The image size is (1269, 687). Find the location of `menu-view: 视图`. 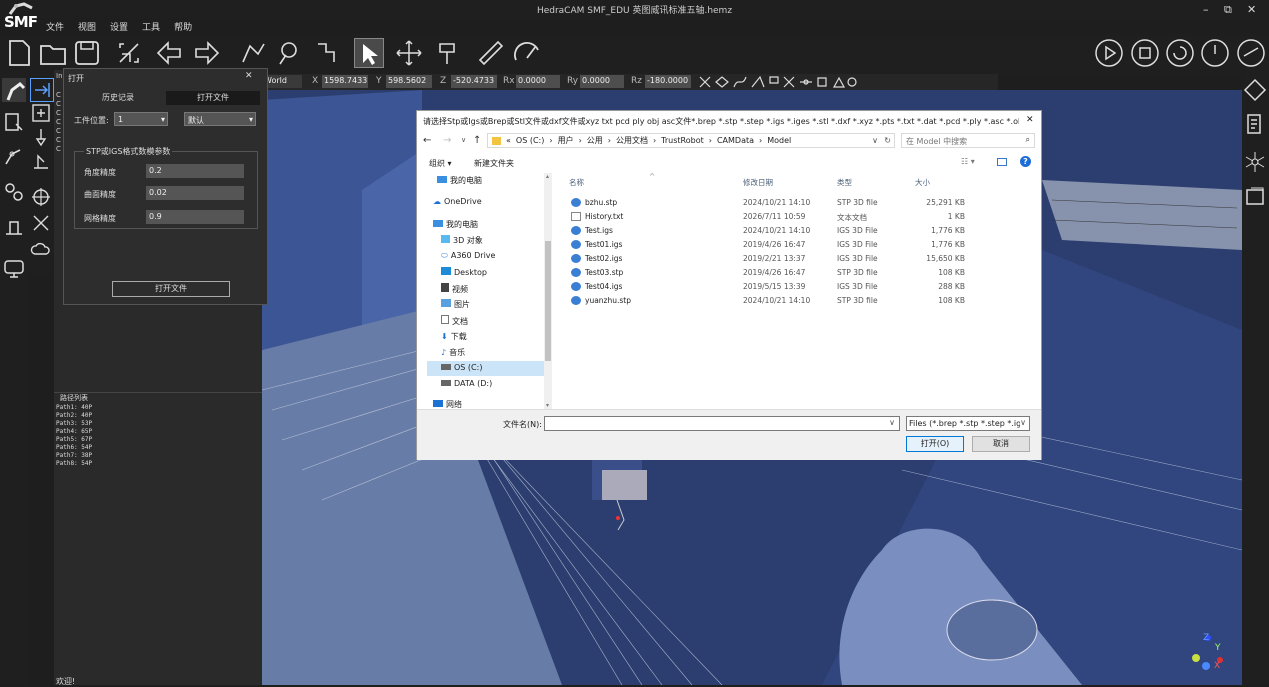

menu-view: 视图 is located at coordinates (87, 27).